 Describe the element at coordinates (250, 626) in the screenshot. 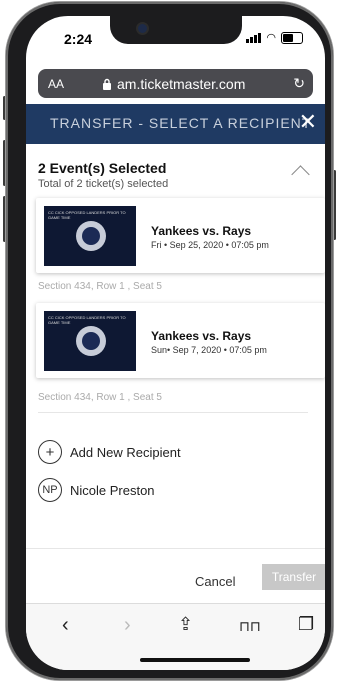

I see `bookmarks-icon: ⊓⊓` at that location.